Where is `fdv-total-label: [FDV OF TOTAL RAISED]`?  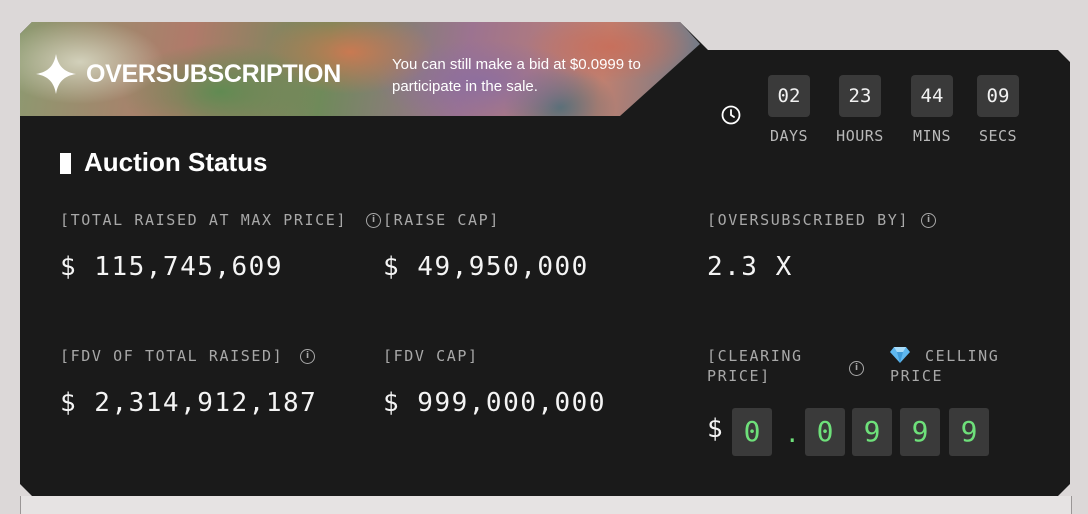 fdv-total-label: [FDV OF TOTAL RAISED] is located at coordinates (172, 356).